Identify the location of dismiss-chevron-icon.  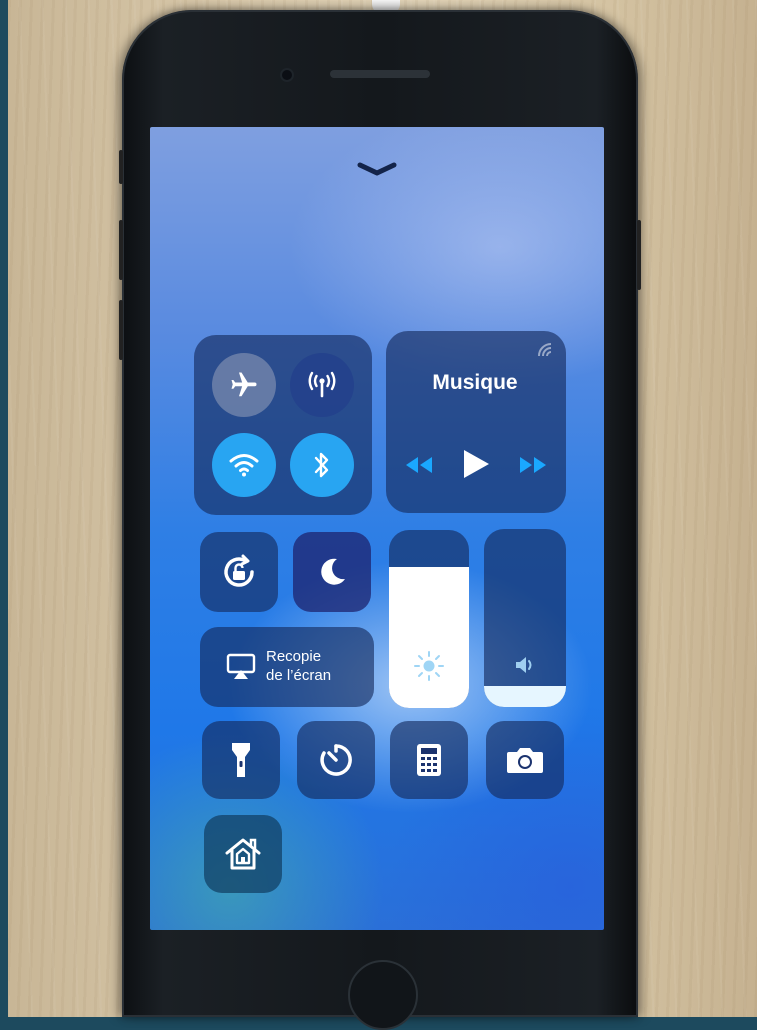
(377, 170).